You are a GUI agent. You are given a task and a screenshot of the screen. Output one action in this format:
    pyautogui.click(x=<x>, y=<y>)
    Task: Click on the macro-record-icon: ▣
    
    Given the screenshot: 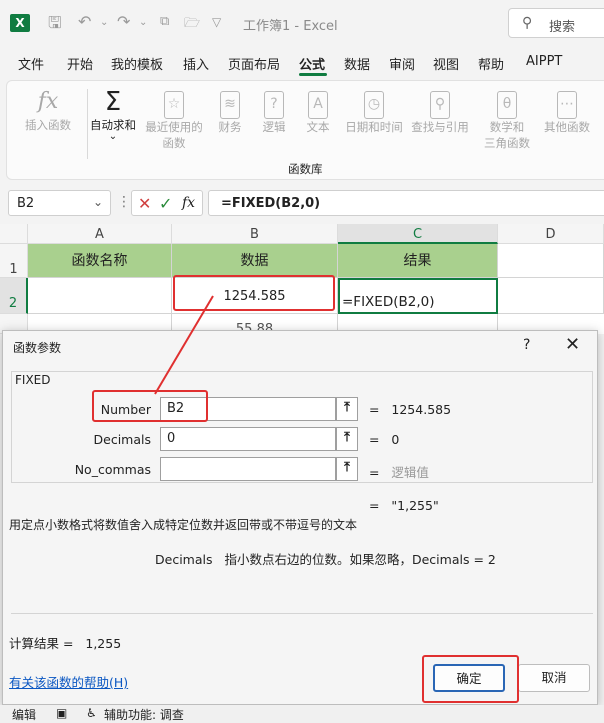 What is the action you would take?
    pyautogui.click(x=61, y=713)
    